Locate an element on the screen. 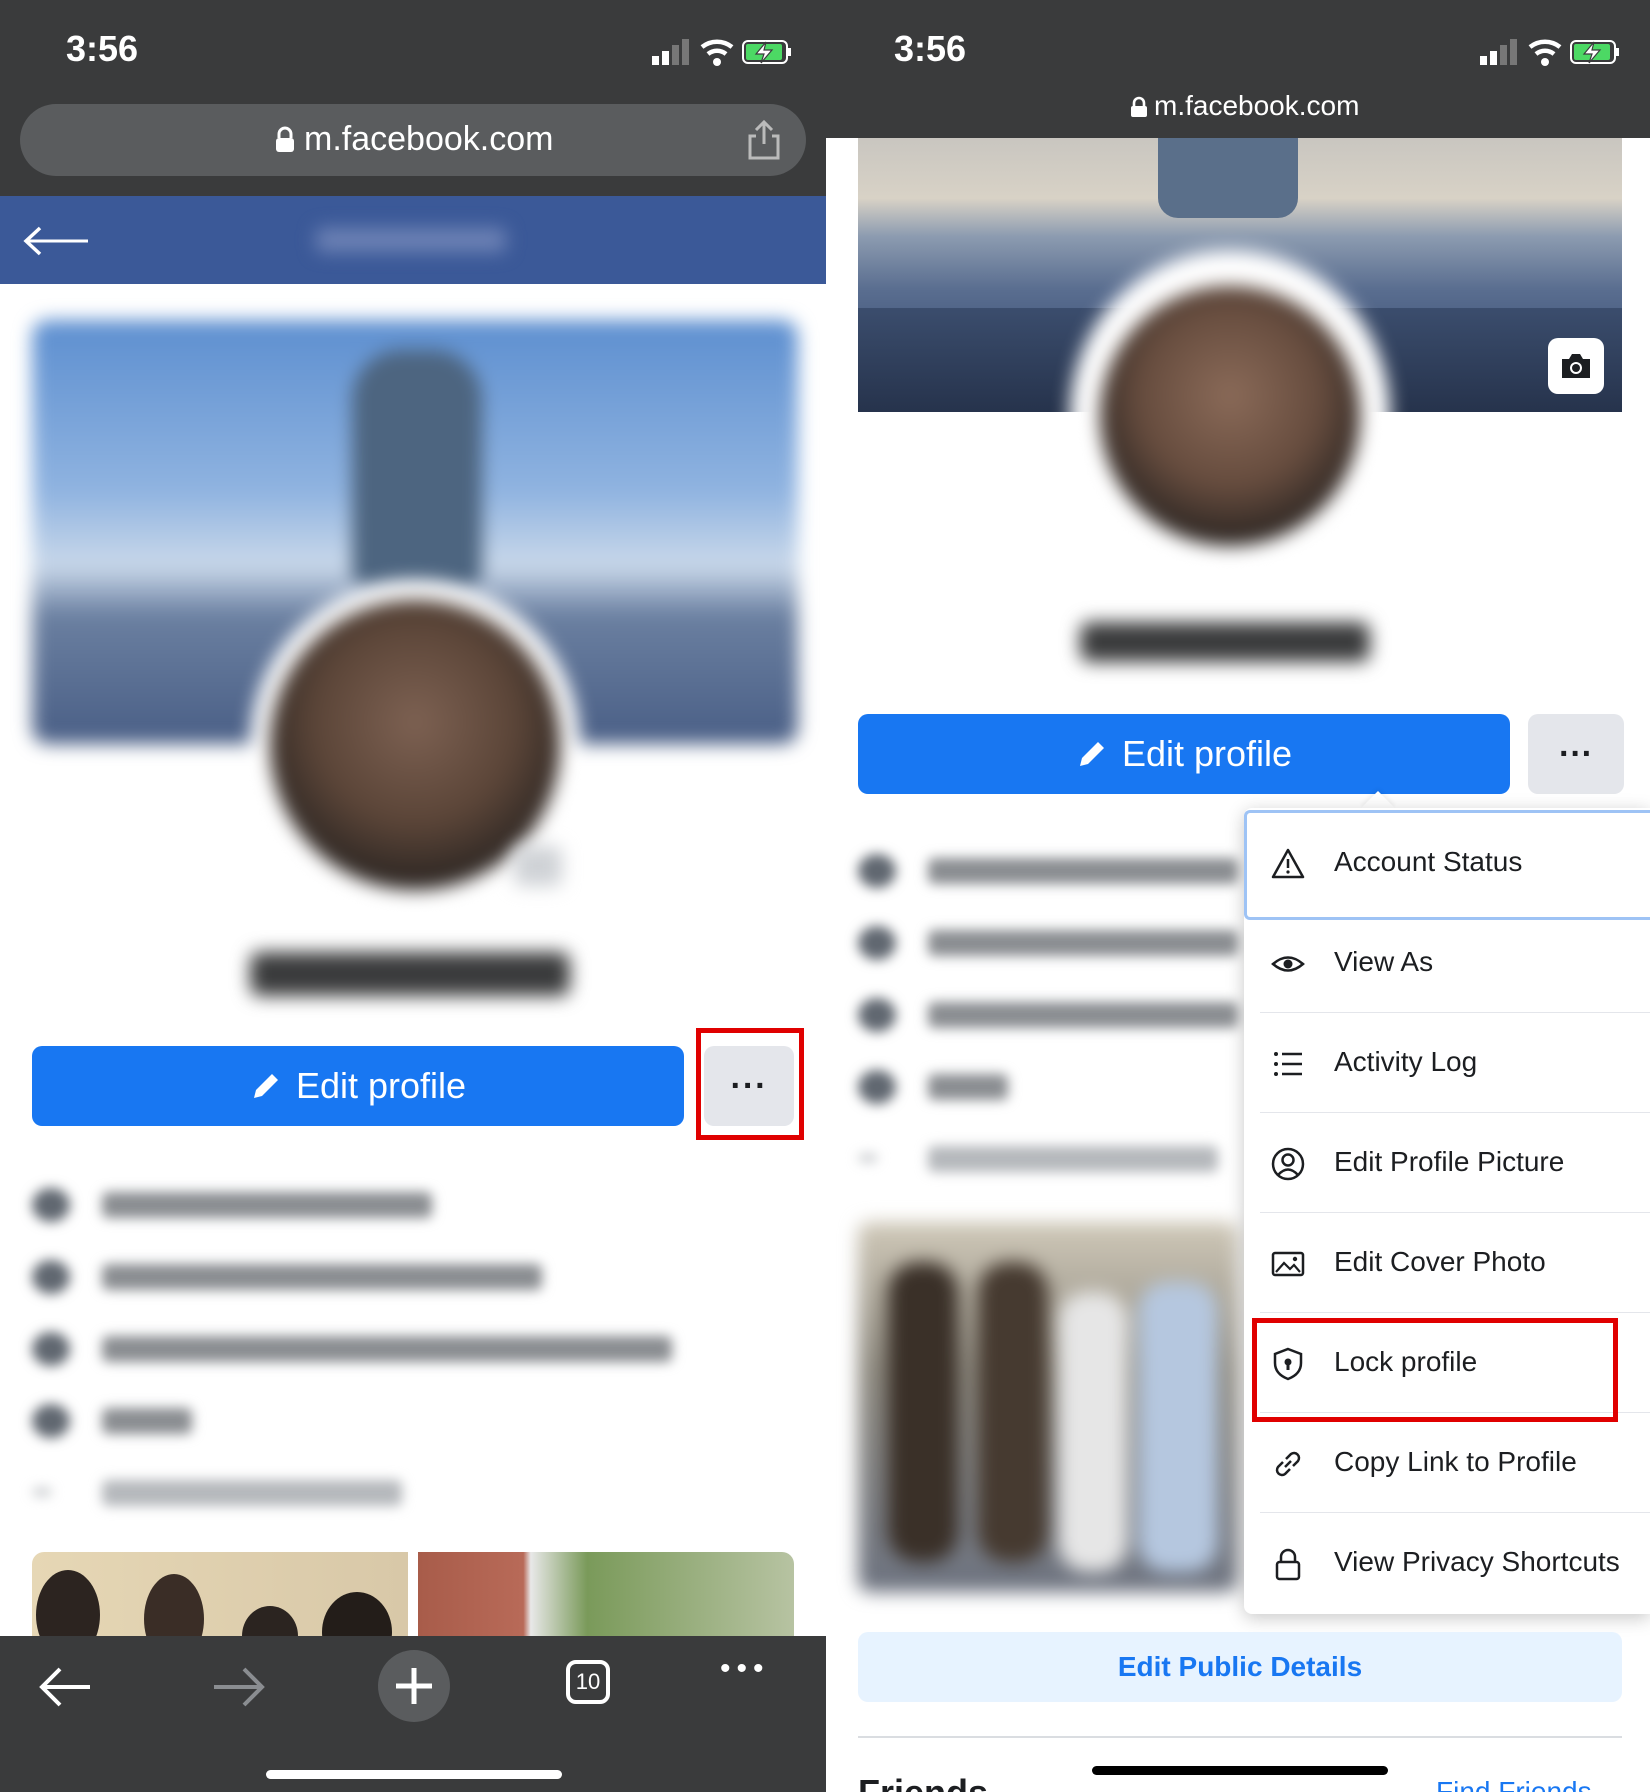 Image resolution: width=1650 pixels, height=1792 pixels. menu-item-account-status: Account Status is located at coordinates (1447, 864).